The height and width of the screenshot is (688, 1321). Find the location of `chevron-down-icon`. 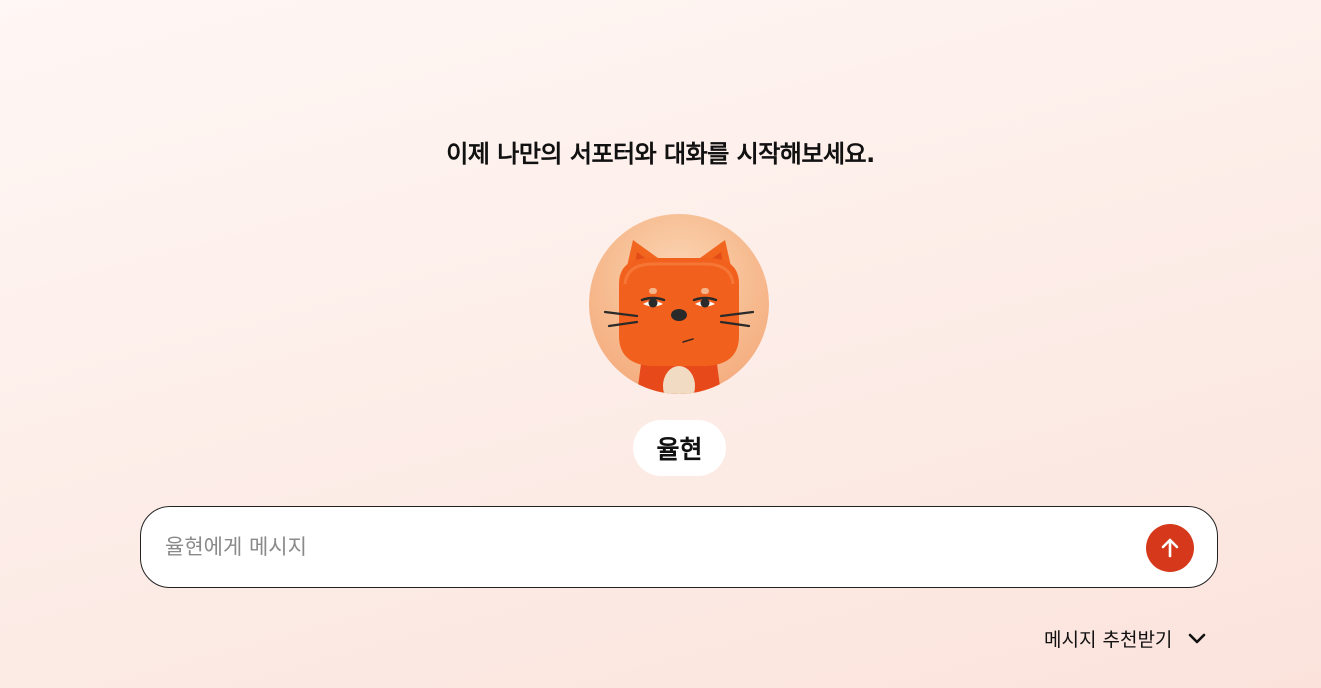

chevron-down-icon is located at coordinates (1197, 638).